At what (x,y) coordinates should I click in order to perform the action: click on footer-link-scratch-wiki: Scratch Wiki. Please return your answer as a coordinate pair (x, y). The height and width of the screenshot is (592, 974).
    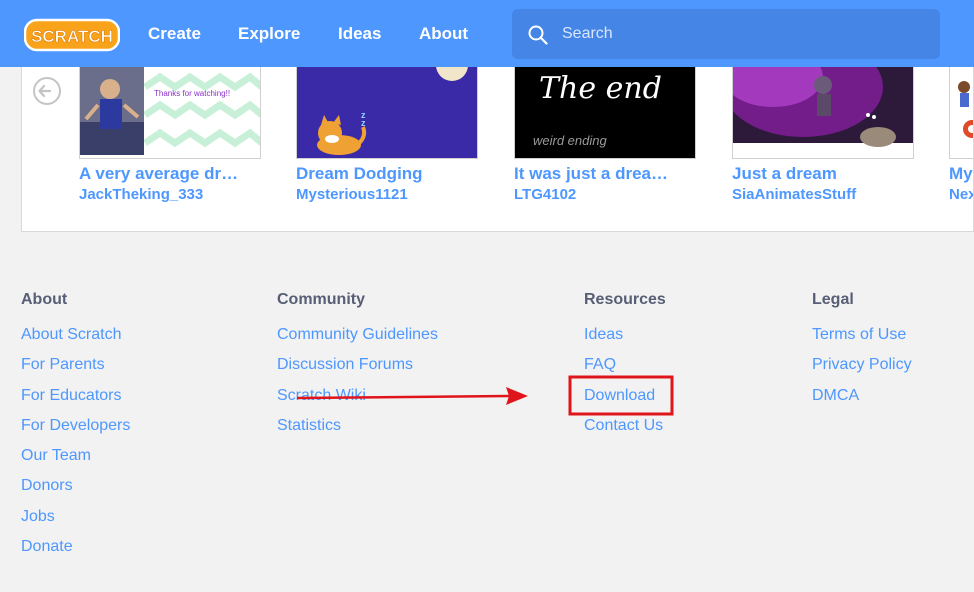
    Looking at the image, I should click on (357, 402).